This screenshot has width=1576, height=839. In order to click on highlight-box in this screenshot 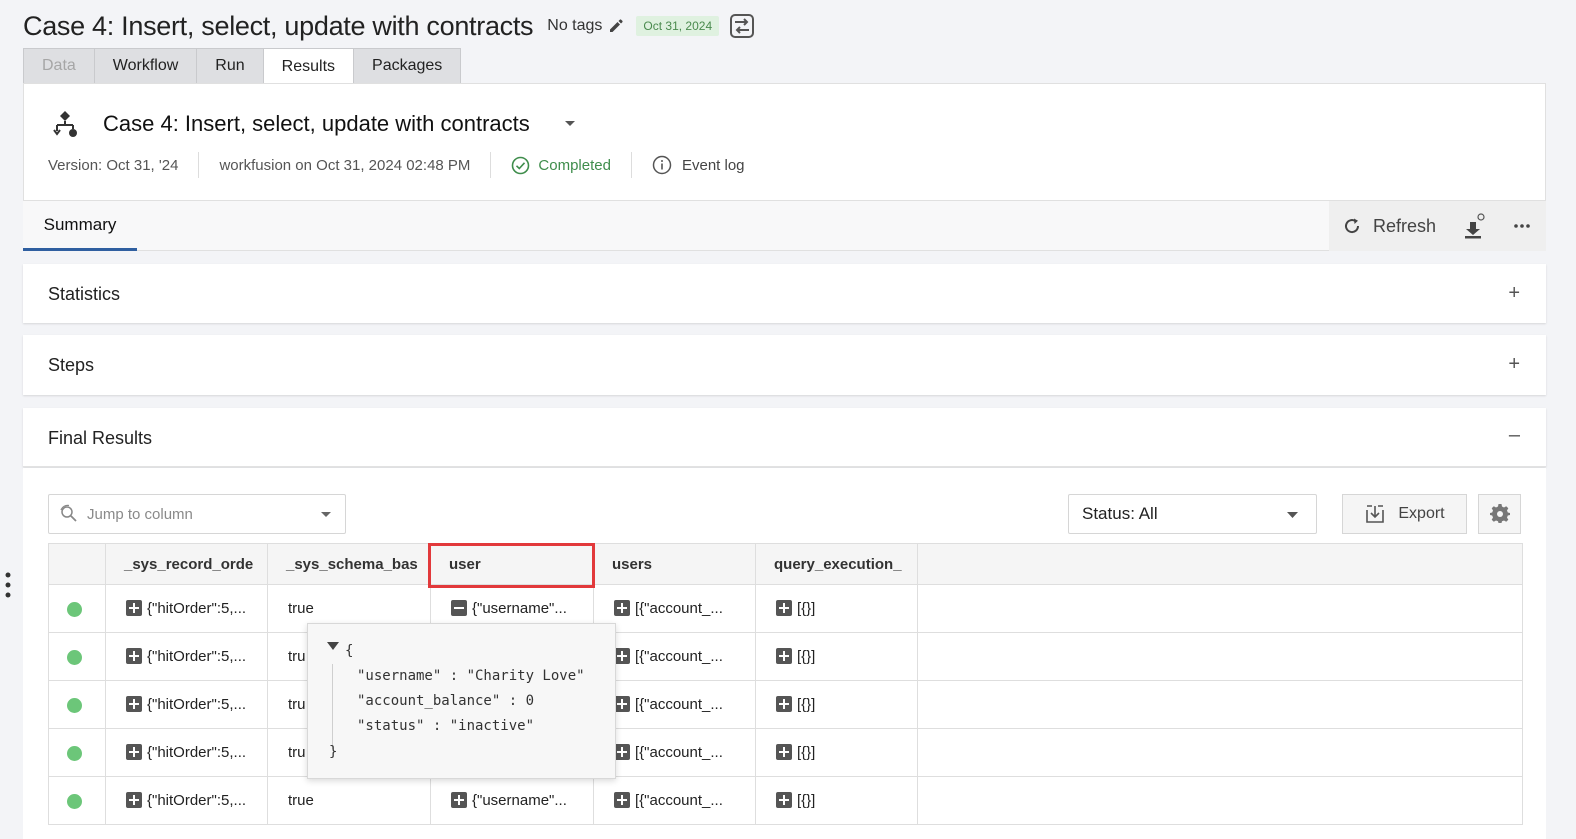, I will do `click(511, 565)`.